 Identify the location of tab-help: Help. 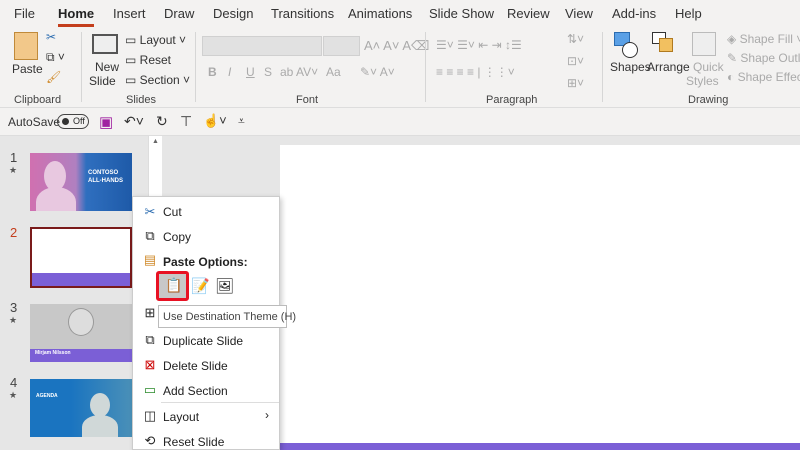
(688, 13).